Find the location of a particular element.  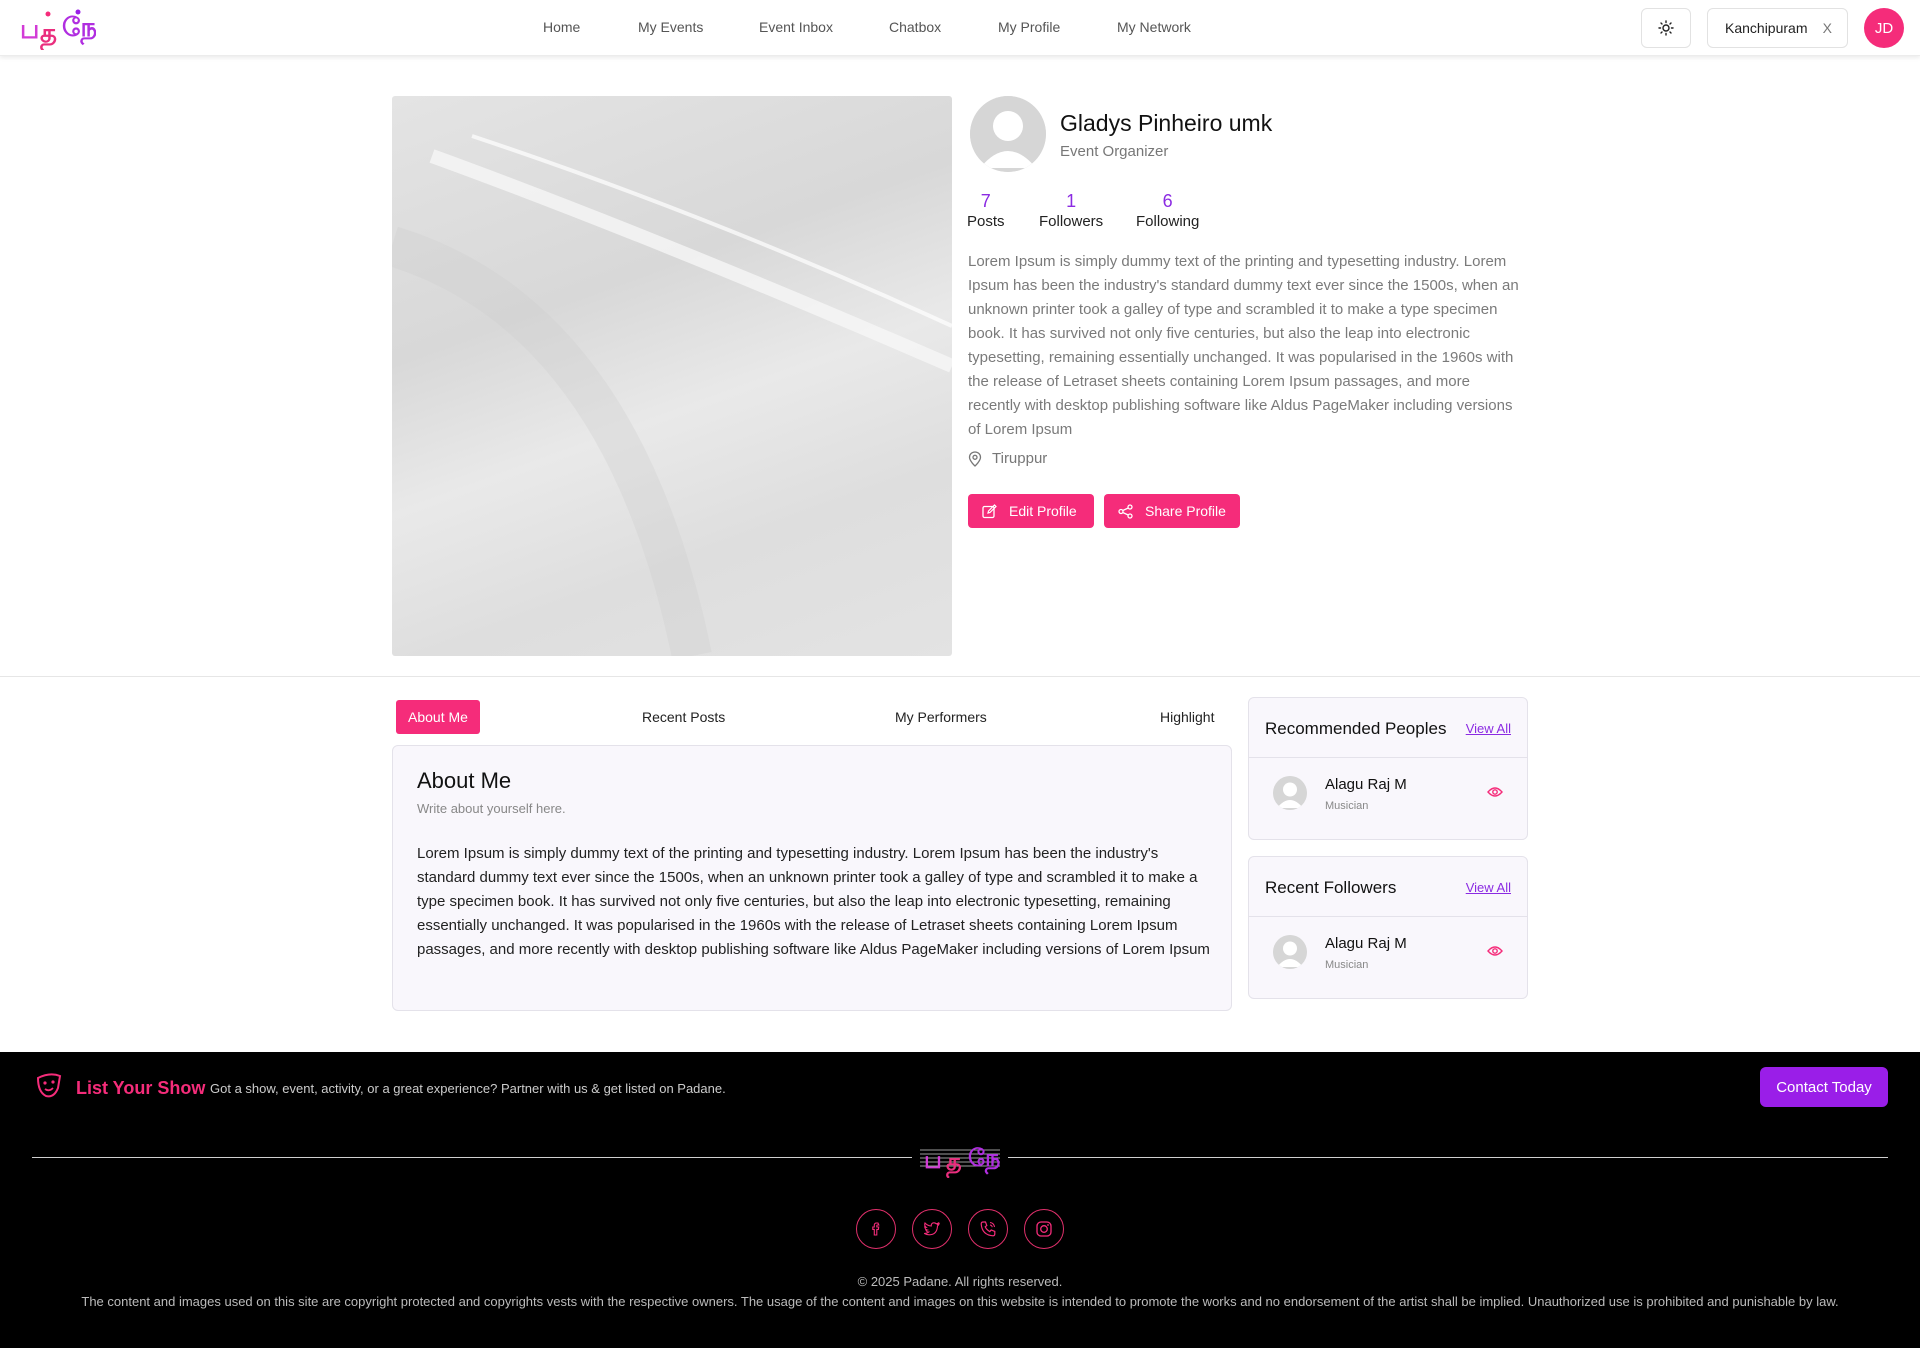

svg-text: த is located at coordinates (954, 1163).